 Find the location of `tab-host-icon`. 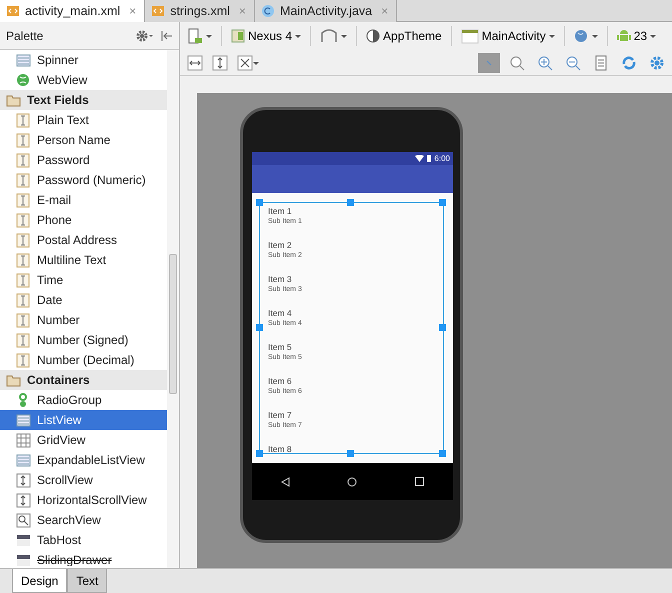

tab-host-icon is located at coordinates (23, 540).